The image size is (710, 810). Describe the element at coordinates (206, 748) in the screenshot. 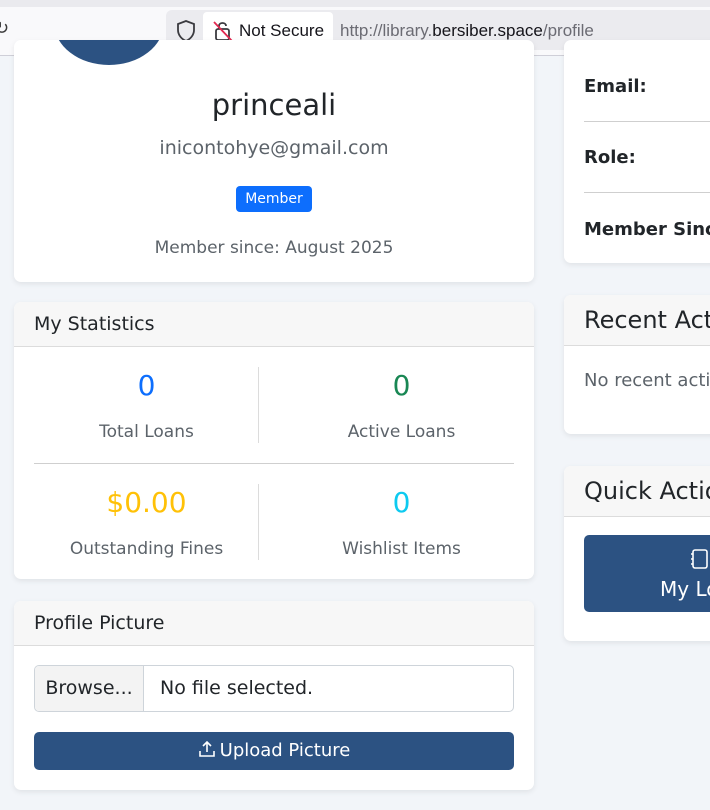

I see `upload-icon` at that location.